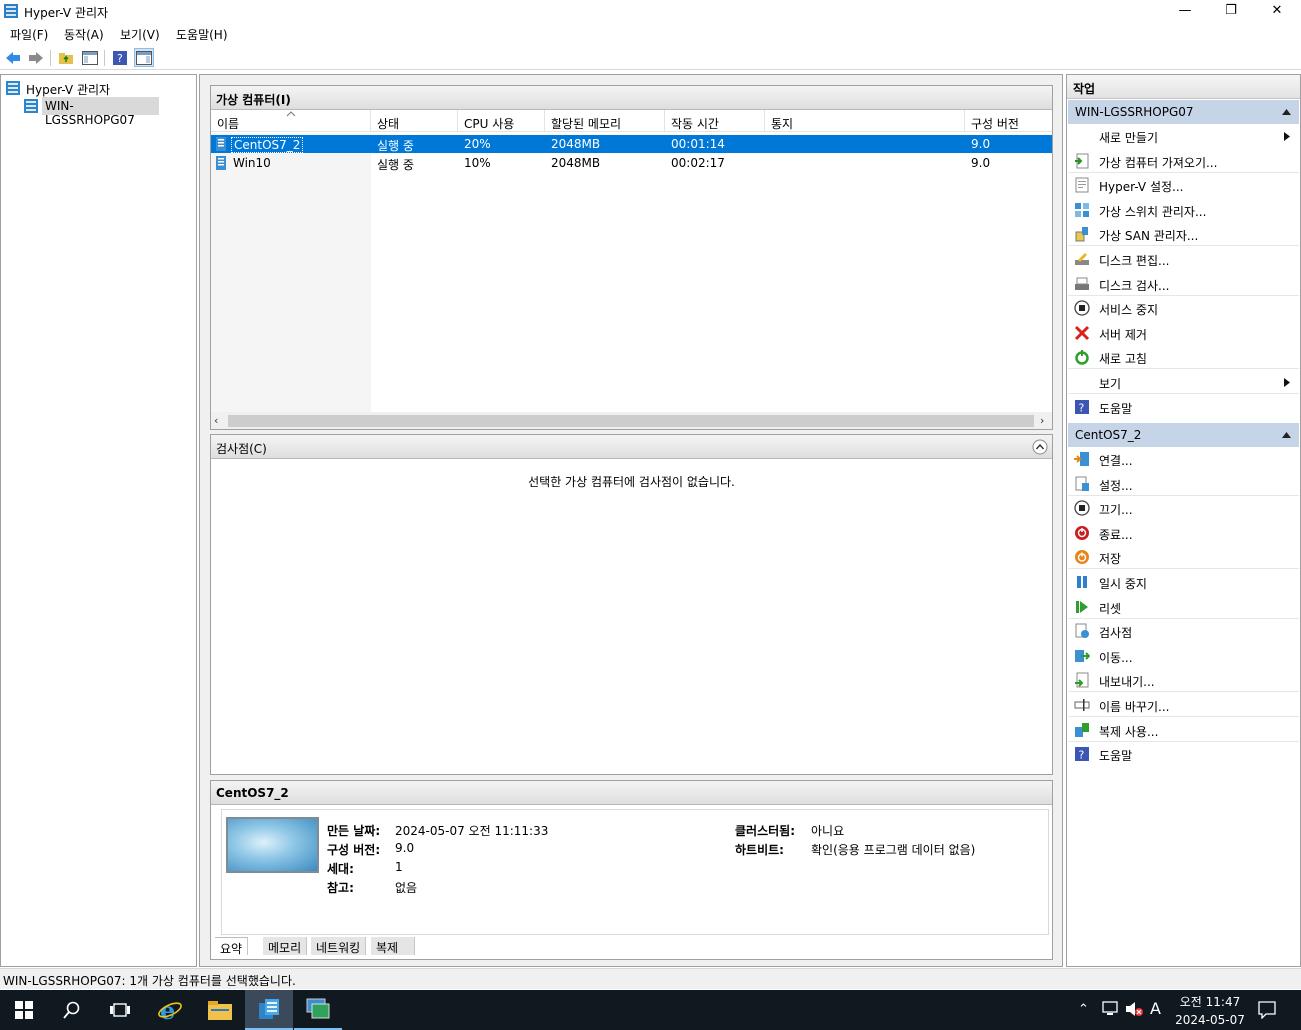 This screenshot has width=1301, height=1030. Describe the element at coordinates (29, 34) in the screenshot. I see `menu-file: 파일(F)` at that location.